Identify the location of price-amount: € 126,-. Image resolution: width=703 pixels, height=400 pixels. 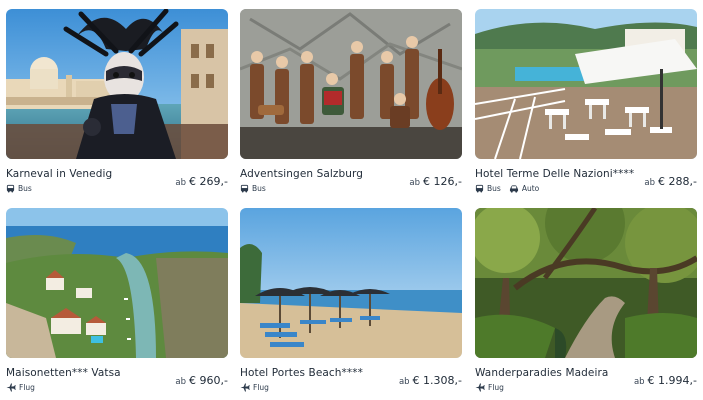
(442, 181).